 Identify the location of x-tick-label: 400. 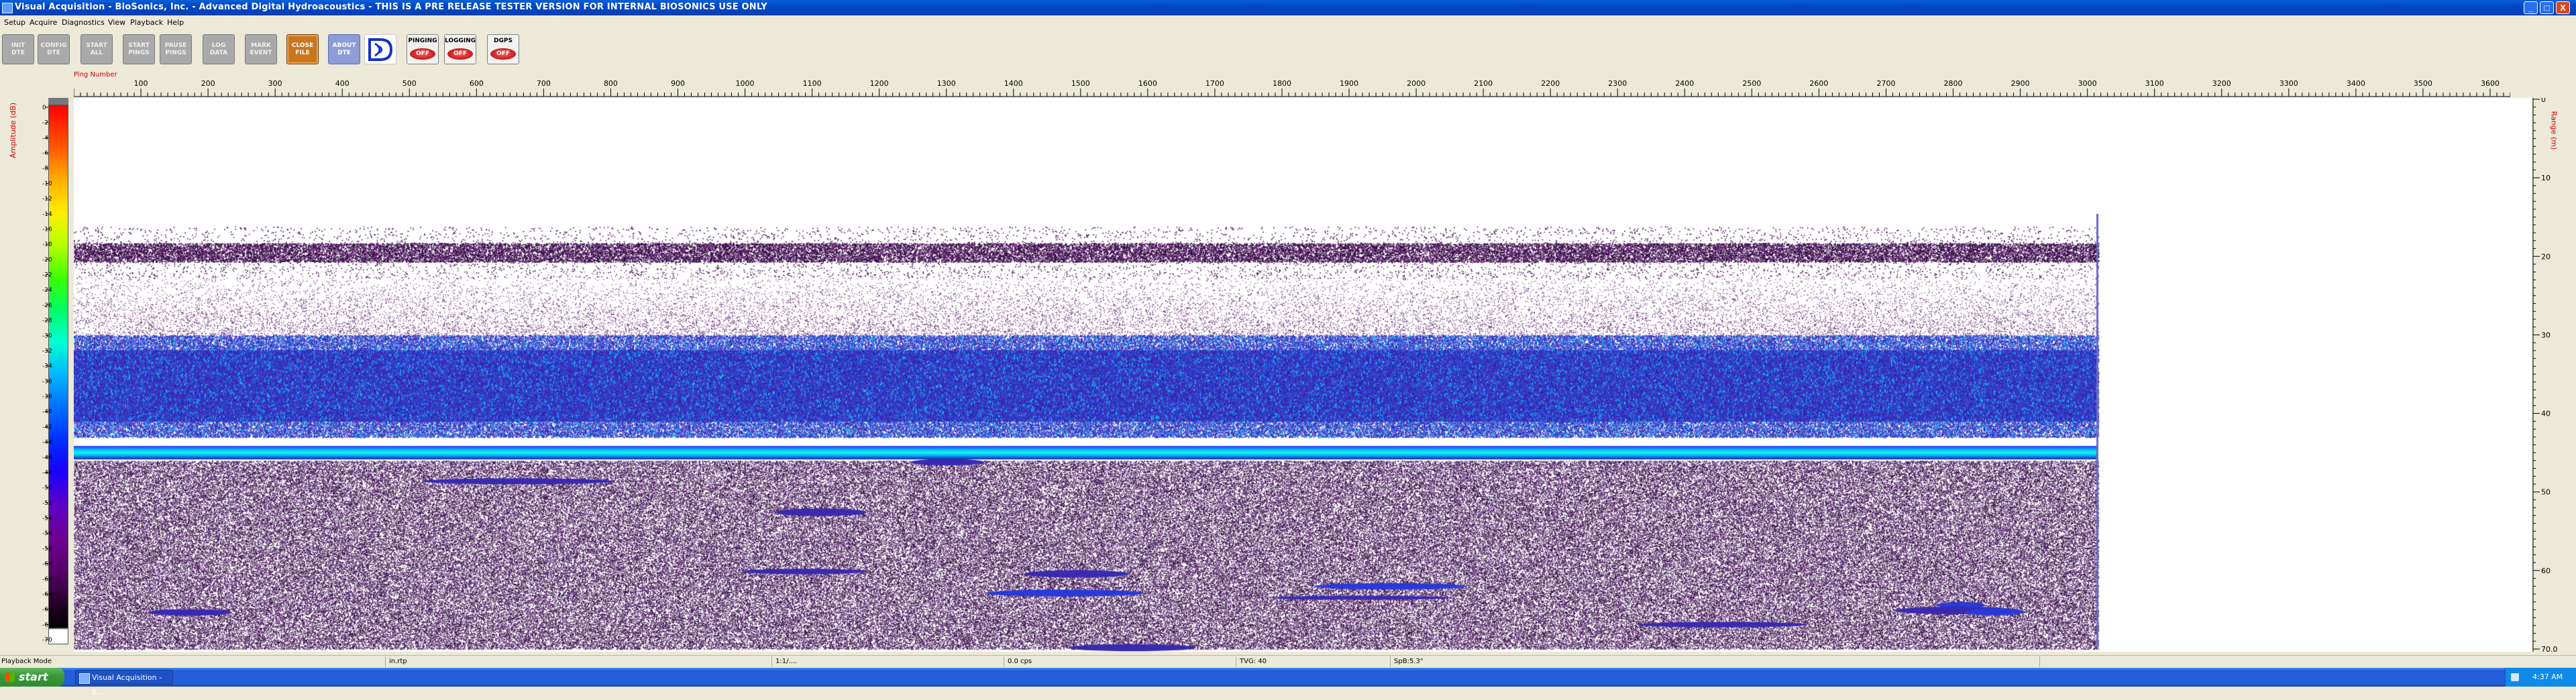
(342, 83).